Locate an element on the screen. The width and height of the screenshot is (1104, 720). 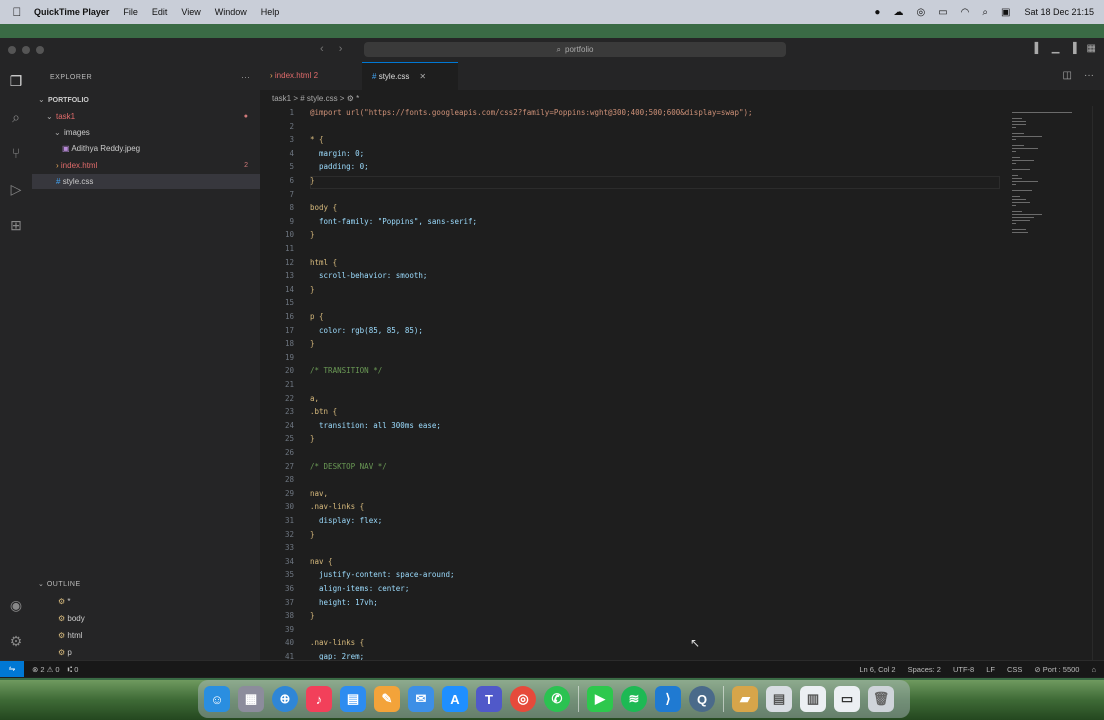
outline-item: ⚙ body is located at coordinates (146, 618).